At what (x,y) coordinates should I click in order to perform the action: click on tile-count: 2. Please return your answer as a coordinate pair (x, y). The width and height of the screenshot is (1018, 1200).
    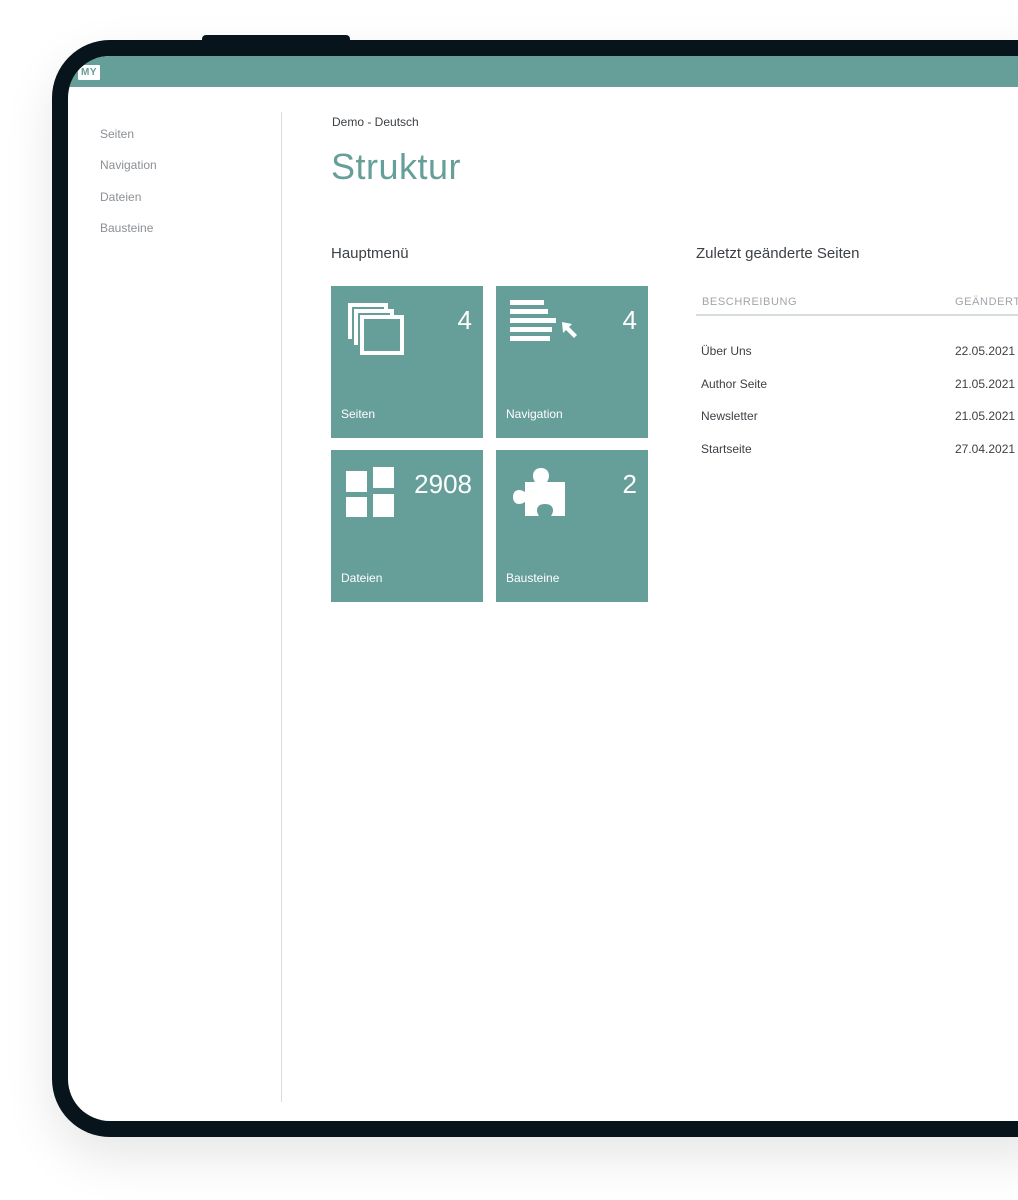
    Looking at the image, I should click on (629, 484).